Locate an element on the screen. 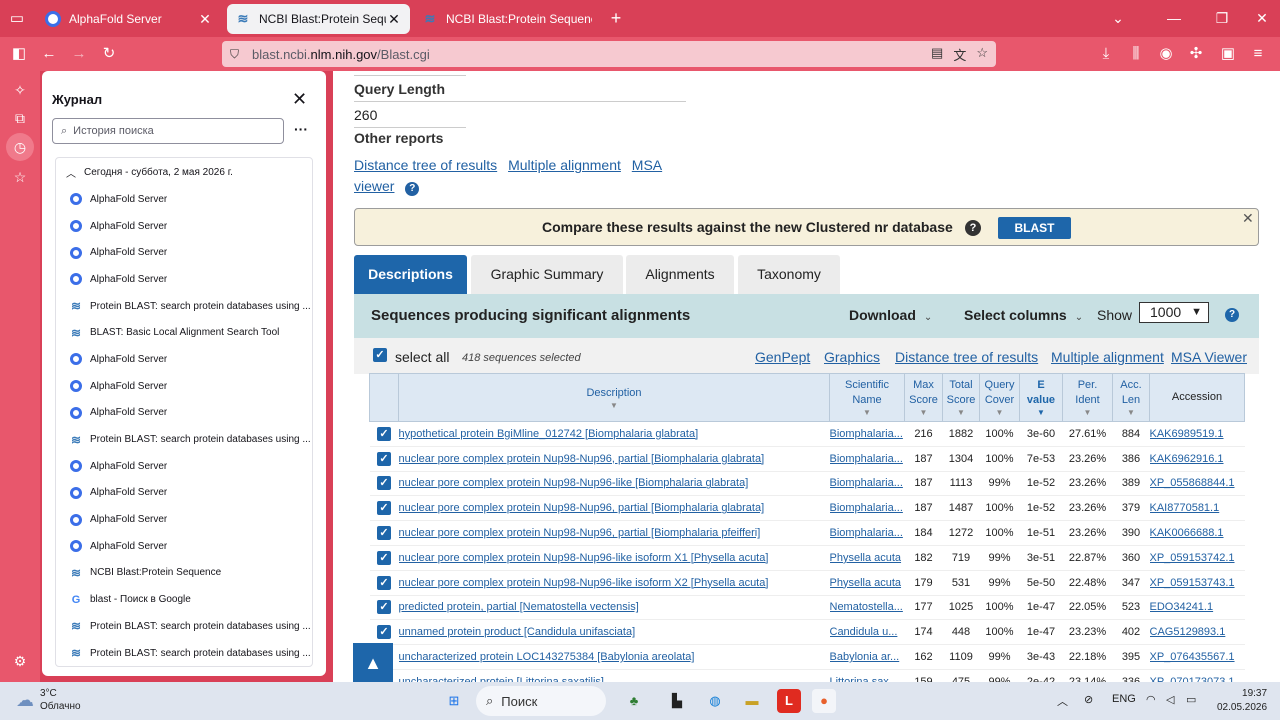 This screenshot has width=1280, height=720. sidebar-toggle-icon: ◧ is located at coordinates (19, 54).